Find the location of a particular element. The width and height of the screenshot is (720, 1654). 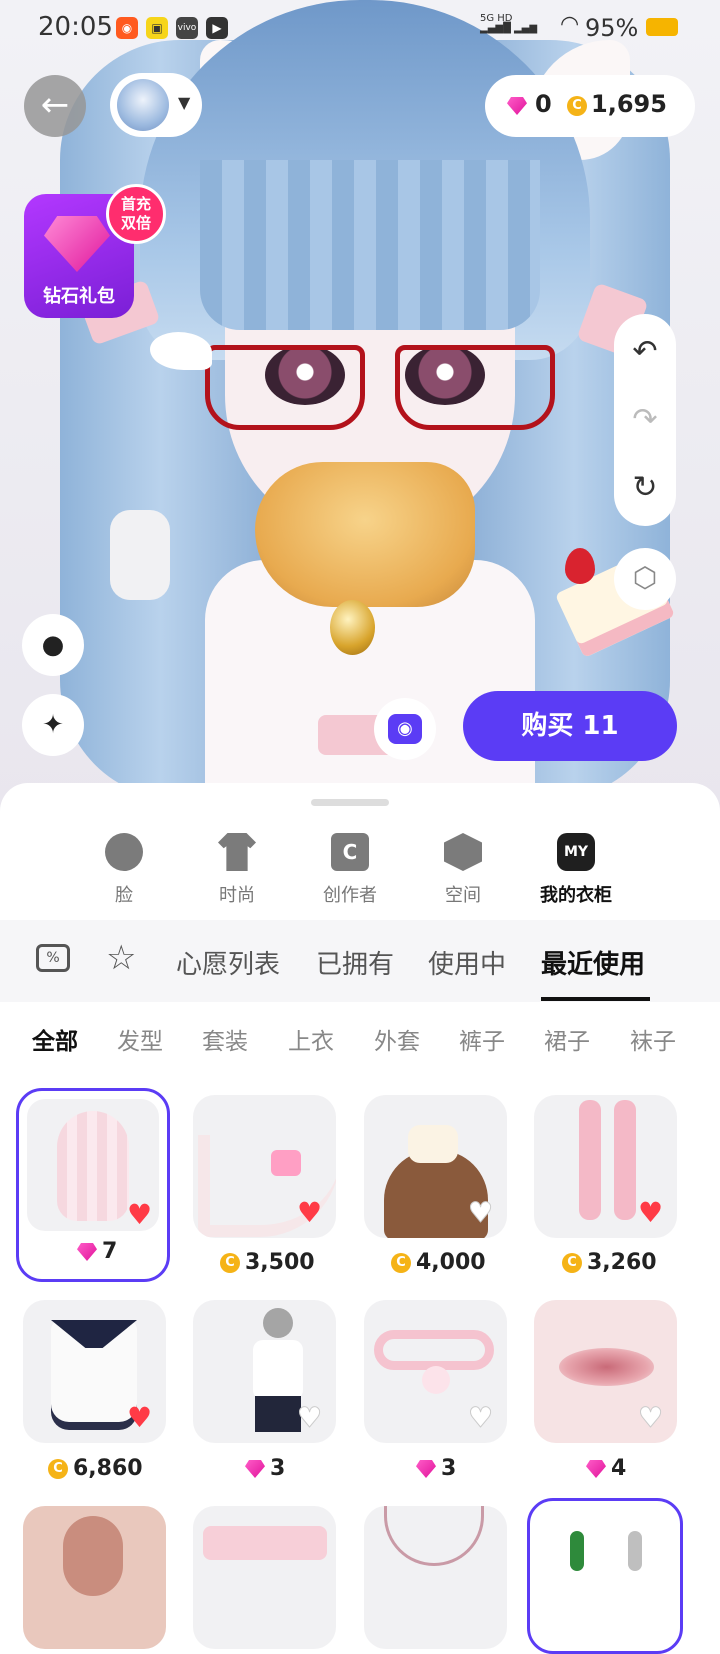

network-indicator: 5G HD ▂▄▆█ ▂▄▆ is located at coordinates (509, 23).